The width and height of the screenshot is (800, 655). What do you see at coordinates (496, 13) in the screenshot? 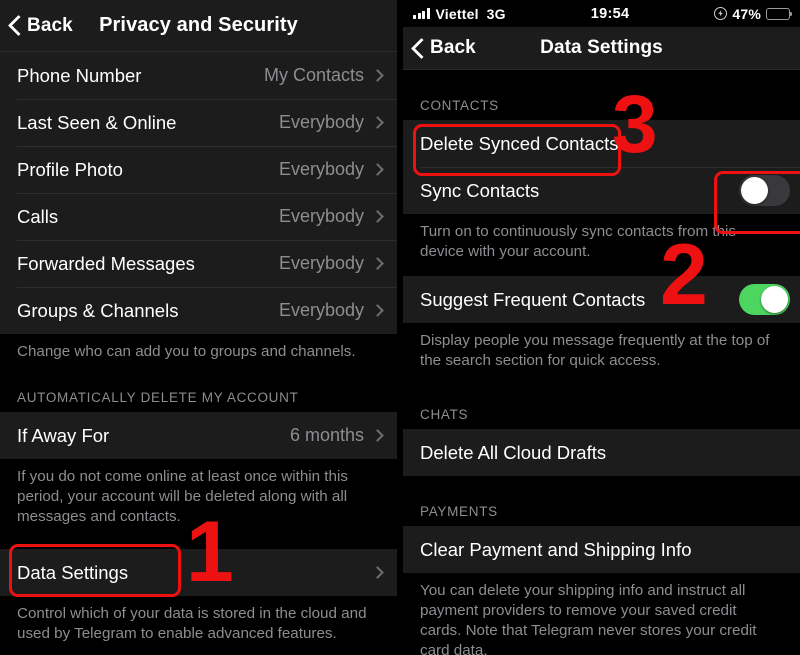
I see `network-type: 3G` at bounding box center [496, 13].